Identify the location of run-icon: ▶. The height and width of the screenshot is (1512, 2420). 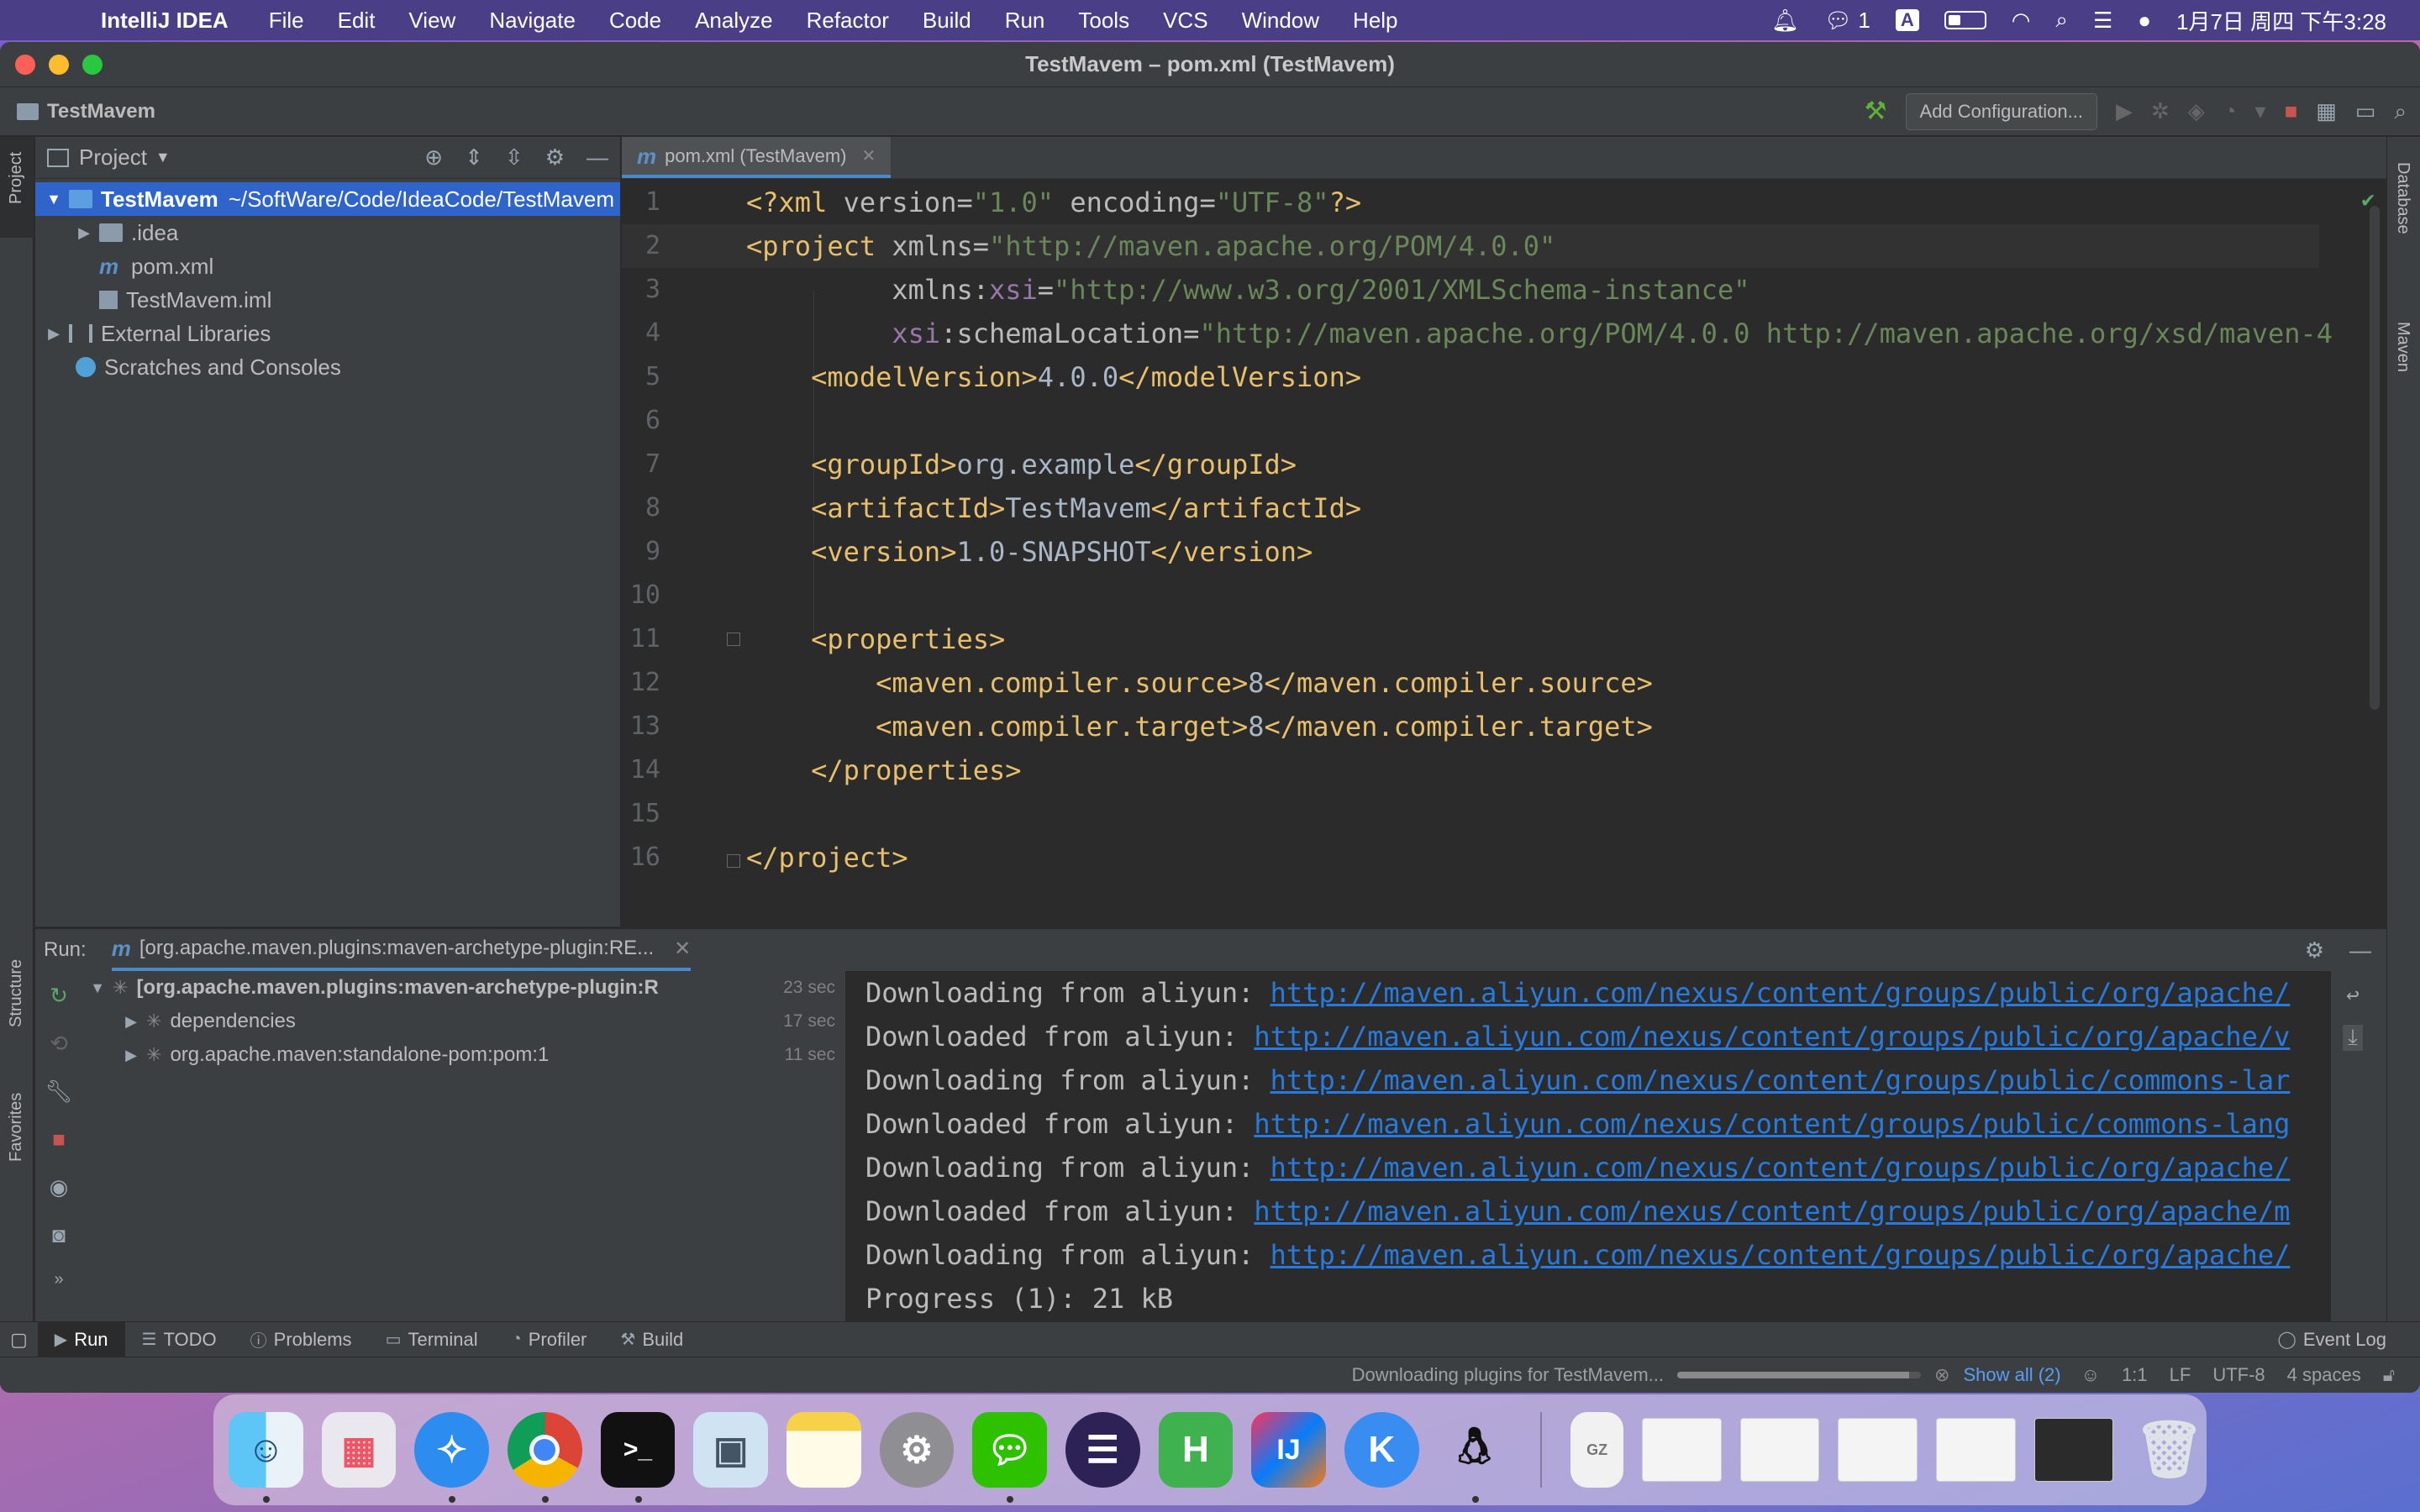
(2124, 111).